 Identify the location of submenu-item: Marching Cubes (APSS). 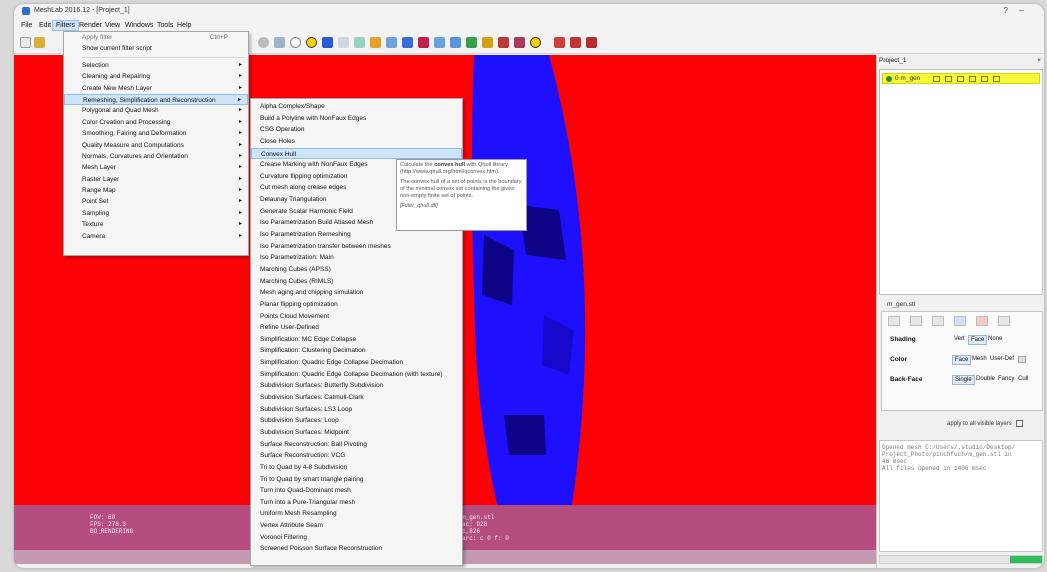
(356, 270).